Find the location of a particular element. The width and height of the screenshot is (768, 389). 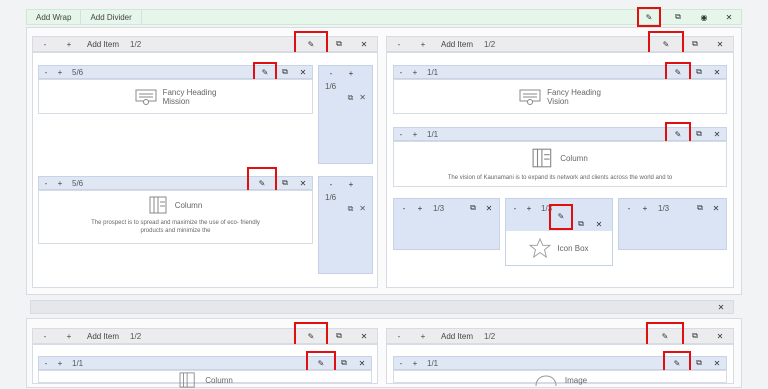

side-cell: - + 1/6 ⧉ ✕ is located at coordinates (345, 225).